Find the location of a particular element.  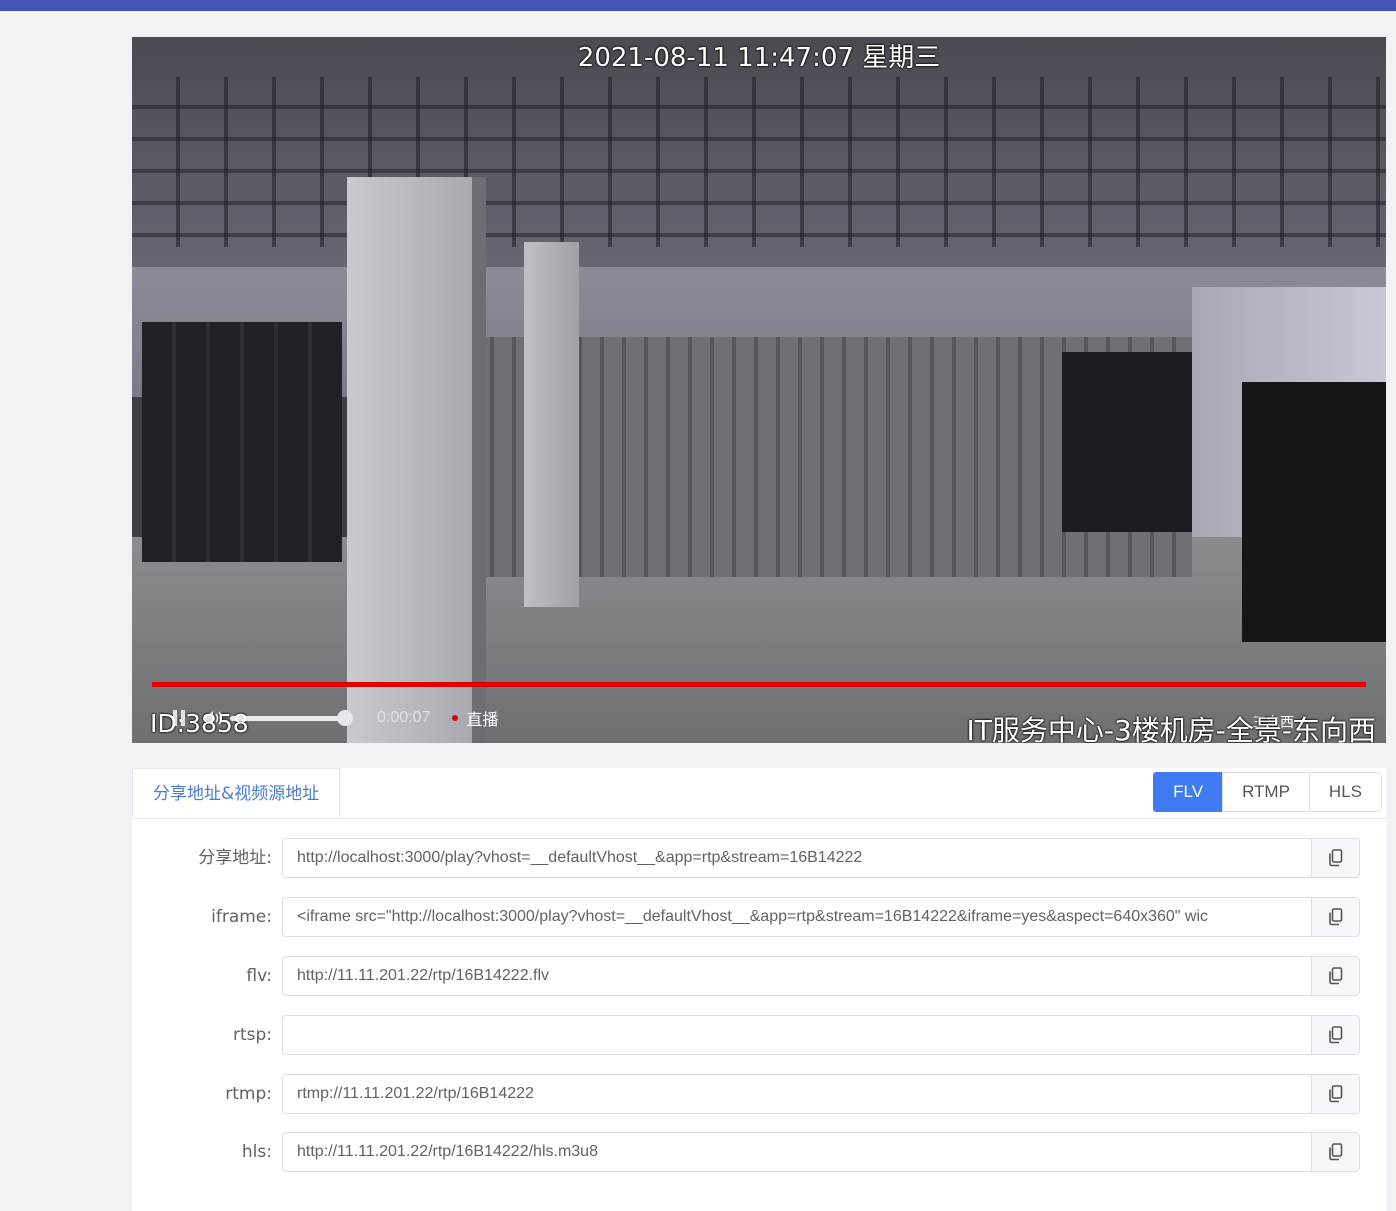

progress-bar is located at coordinates (759, 684).